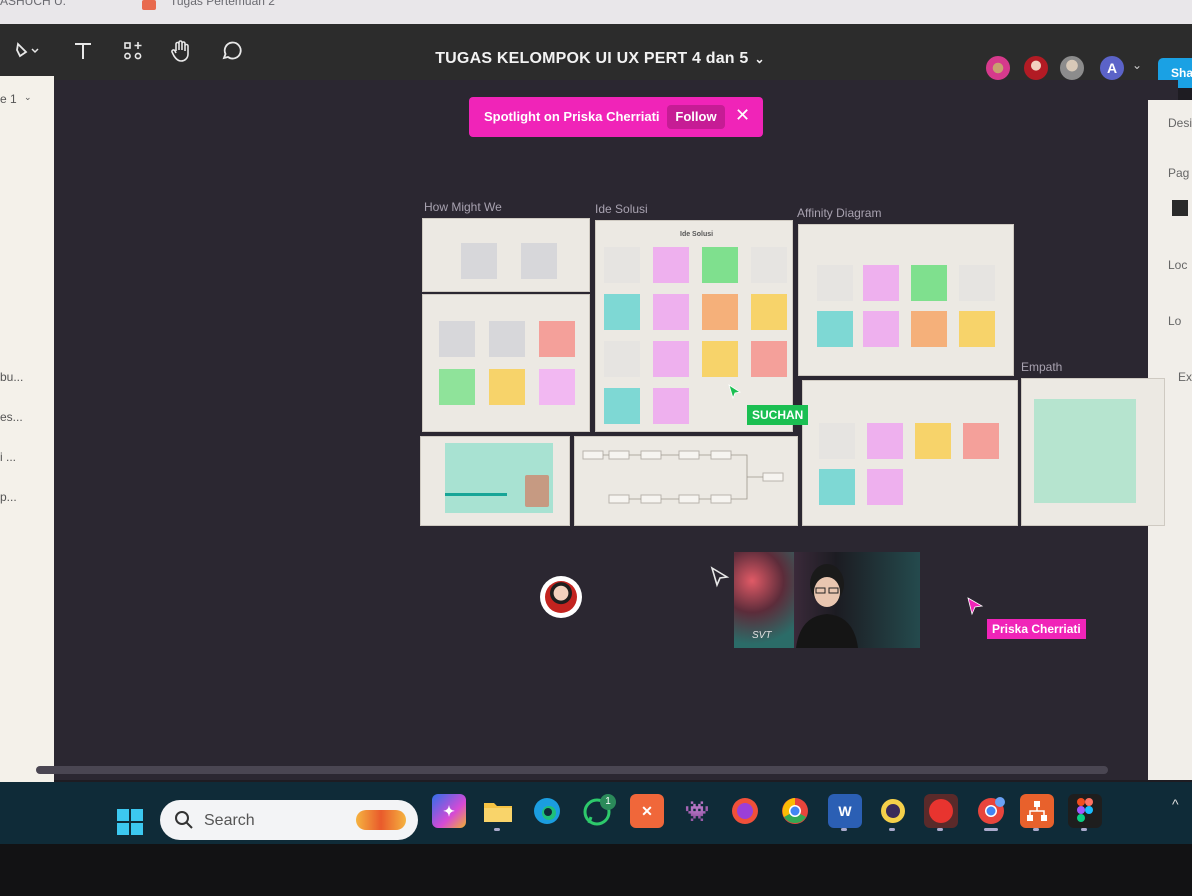  What do you see at coordinates (83, 51) in the screenshot?
I see `text-tool-icon` at bounding box center [83, 51].